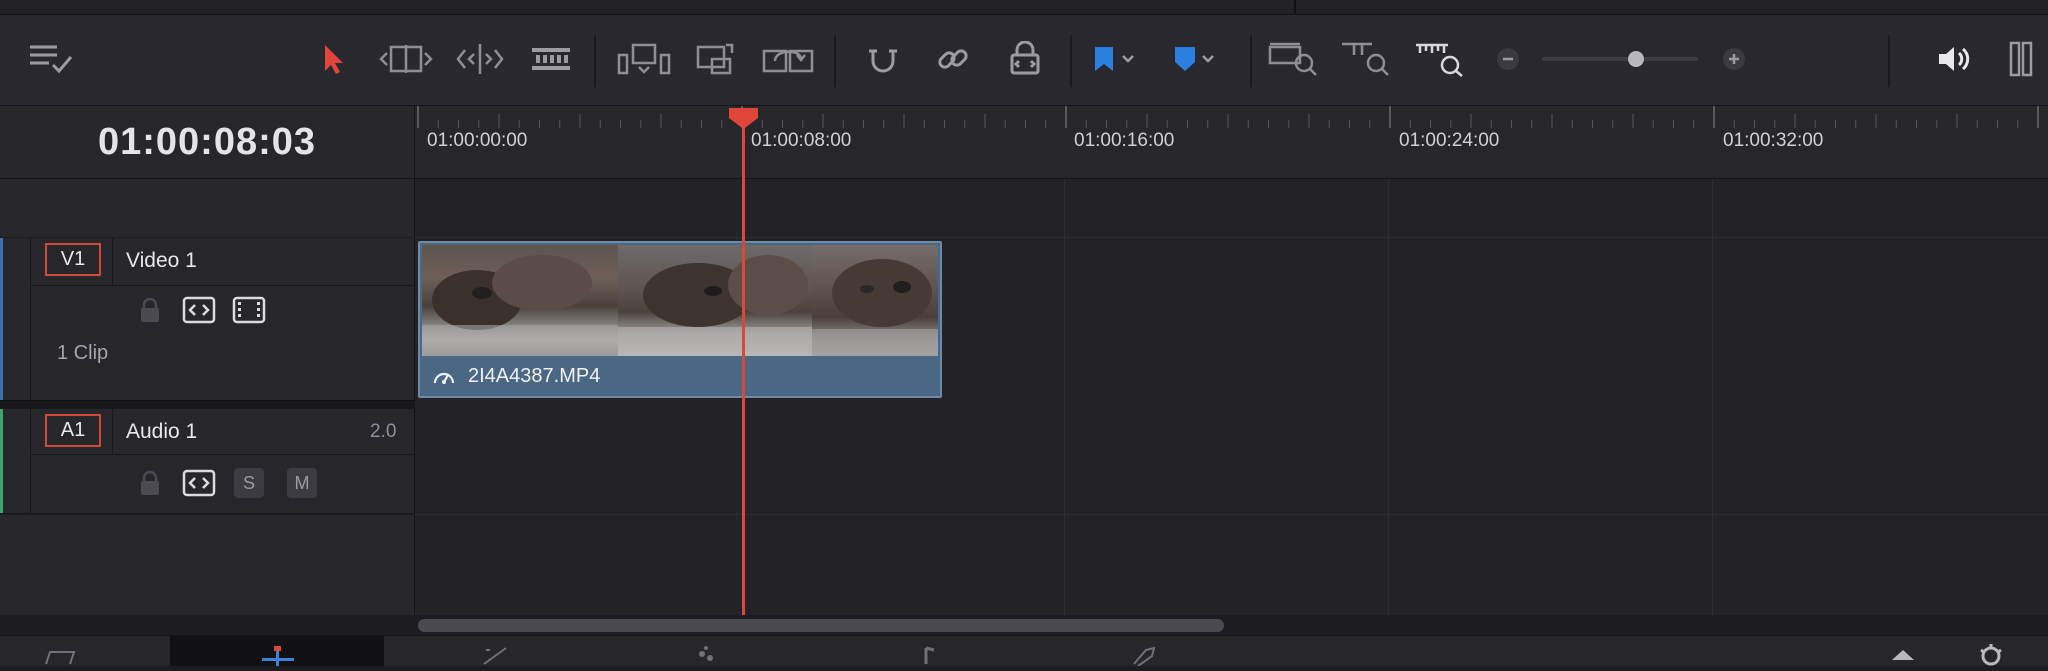  What do you see at coordinates (249, 310) in the screenshot?
I see `disable-video-track-icon` at bounding box center [249, 310].